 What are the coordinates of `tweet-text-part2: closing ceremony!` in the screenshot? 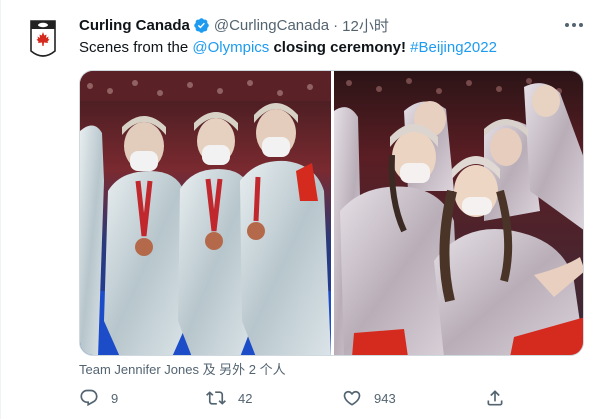 It's located at (340, 47).